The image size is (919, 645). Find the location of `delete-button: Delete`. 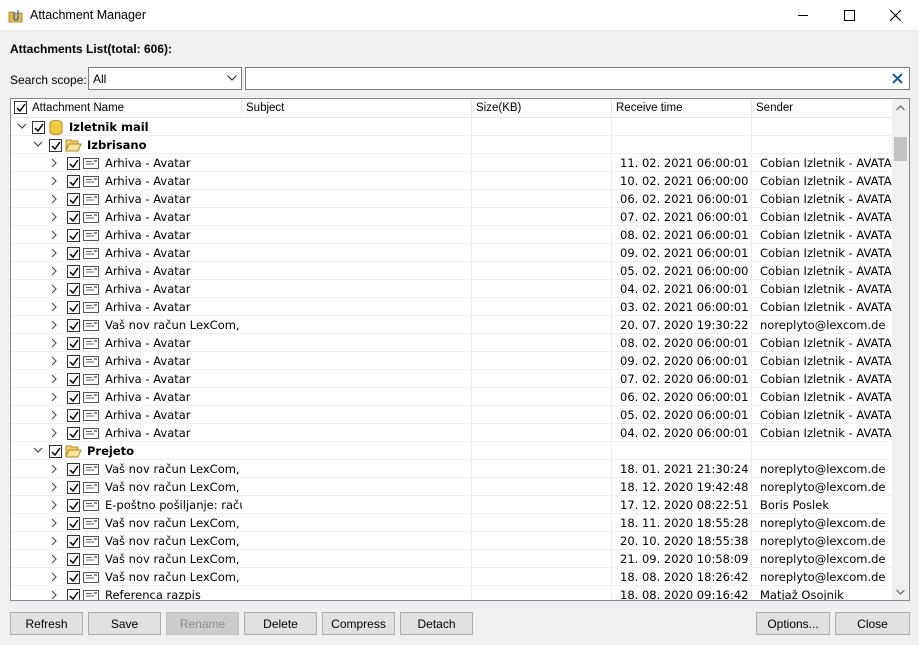

delete-button: Delete is located at coordinates (280, 623).